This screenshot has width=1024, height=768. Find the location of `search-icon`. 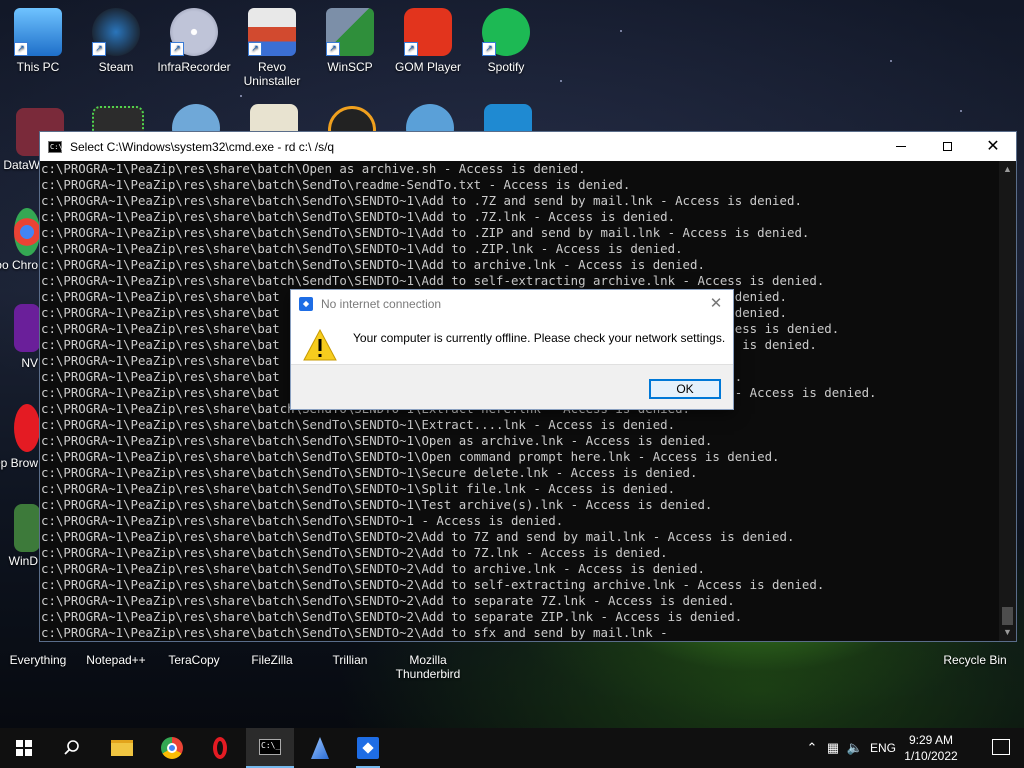

search-icon is located at coordinates (71, 747).